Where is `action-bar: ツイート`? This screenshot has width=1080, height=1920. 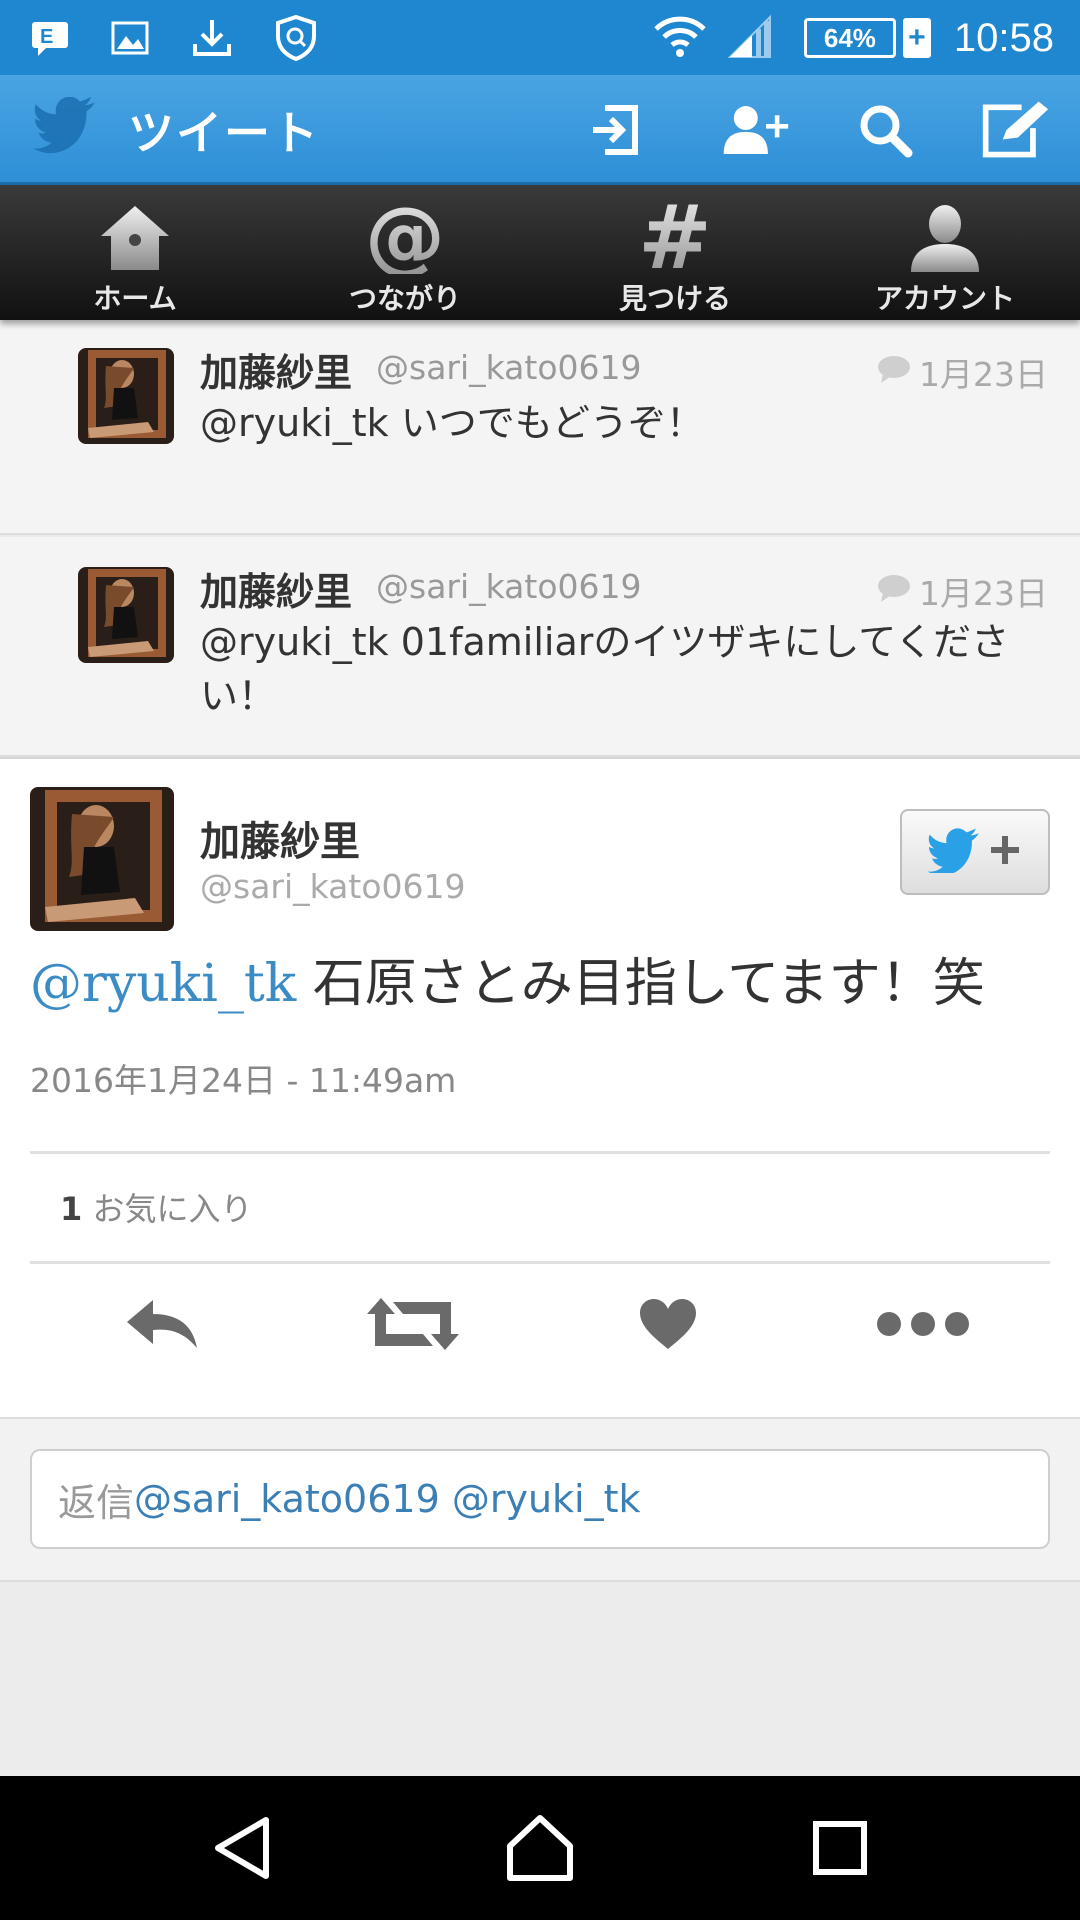 action-bar: ツイート is located at coordinates (540, 130).